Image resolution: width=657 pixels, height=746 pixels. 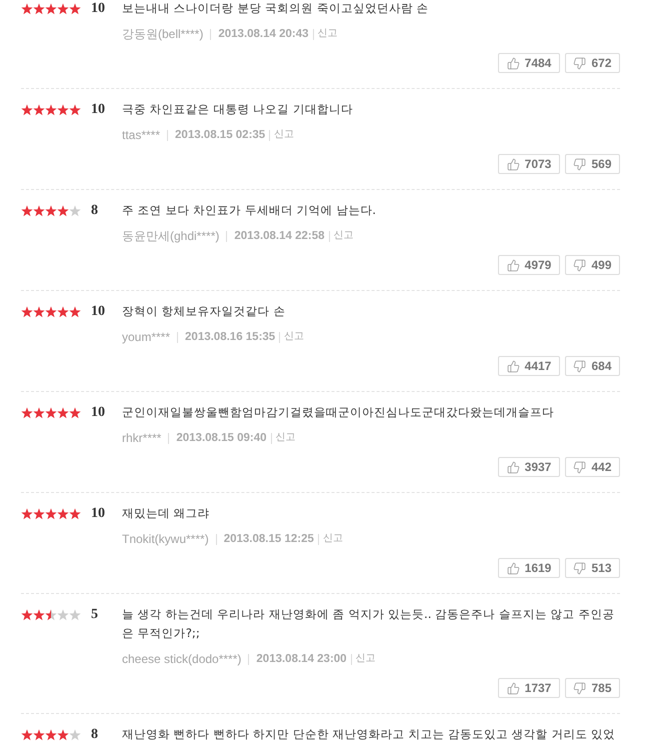 I want to click on review-date: 2013.08.14 22:58, so click(x=279, y=236).